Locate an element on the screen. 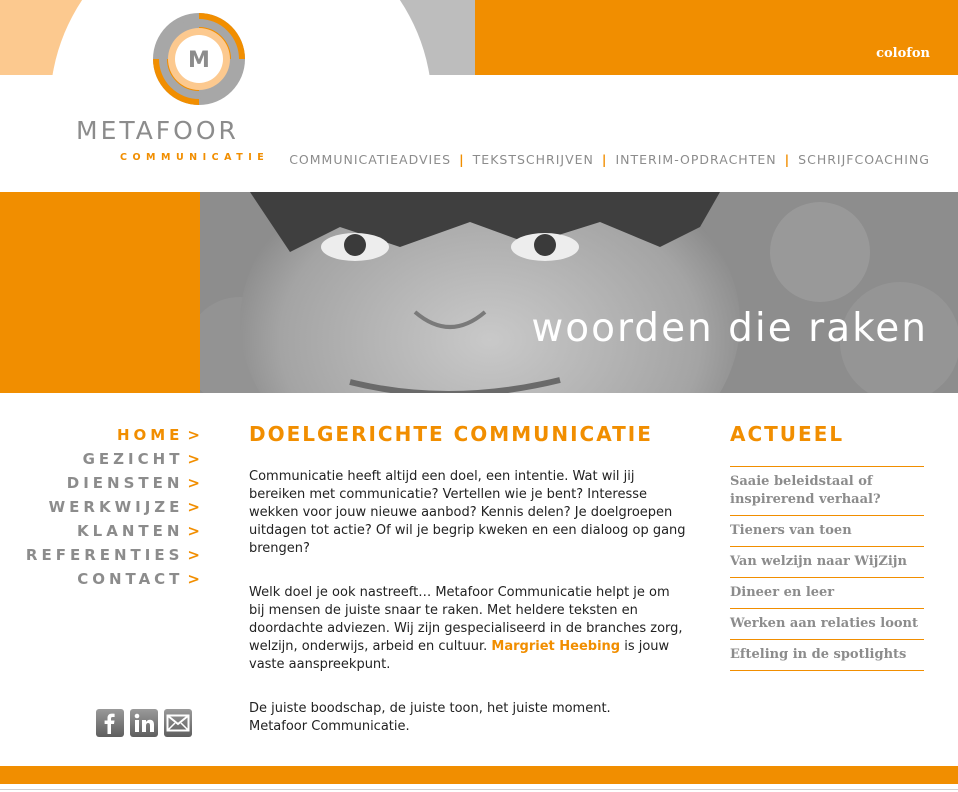 Image resolution: width=958 pixels, height=792 pixels. facebook-icon is located at coordinates (109, 723).